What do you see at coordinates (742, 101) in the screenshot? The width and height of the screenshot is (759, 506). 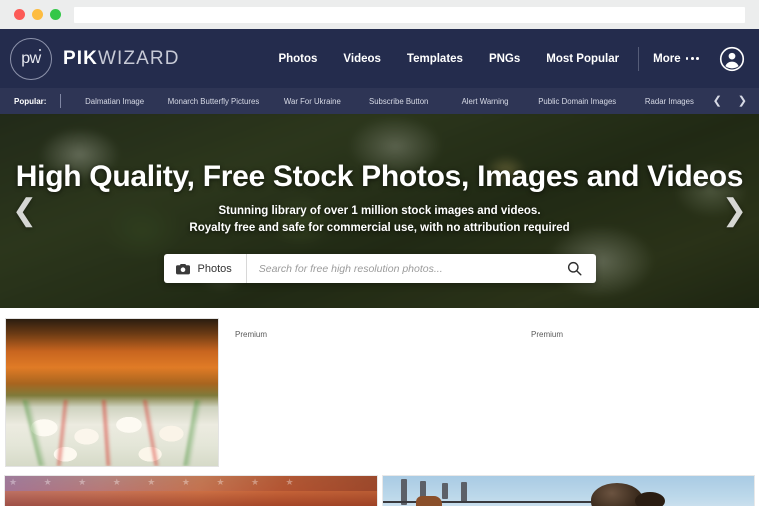 I see `chevron-right-icon: ❯` at bounding box center [742, 101].